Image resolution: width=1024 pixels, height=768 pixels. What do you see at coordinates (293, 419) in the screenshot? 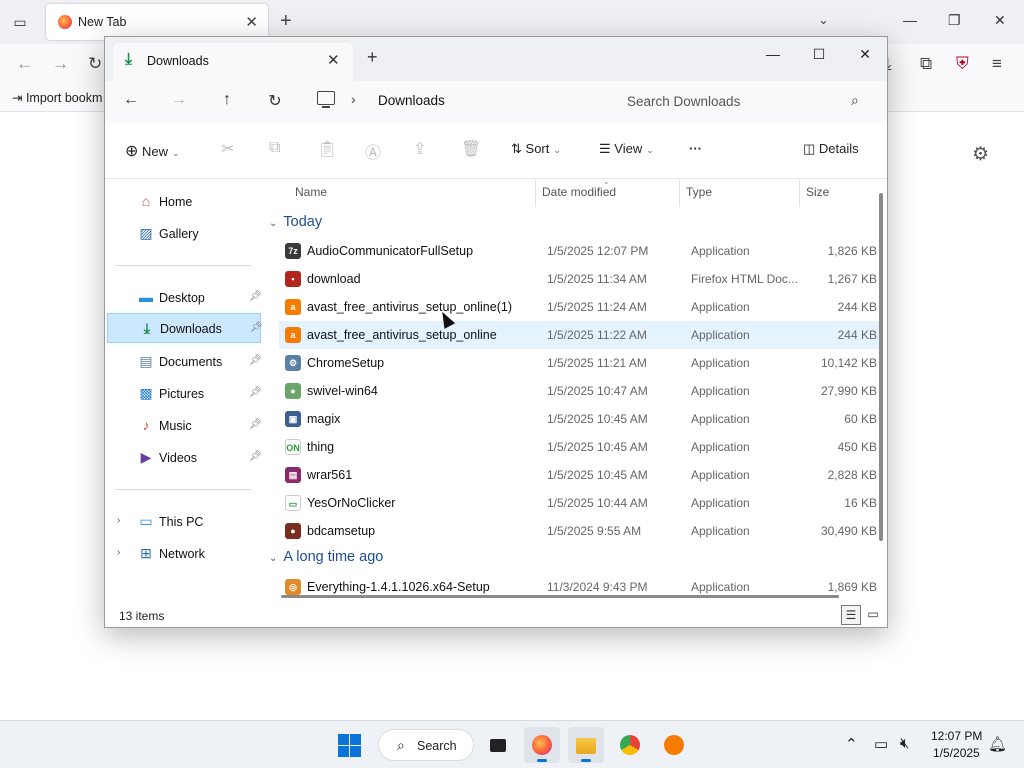
I see `window-app-icon: ▣` at bounding box center [293, 419].